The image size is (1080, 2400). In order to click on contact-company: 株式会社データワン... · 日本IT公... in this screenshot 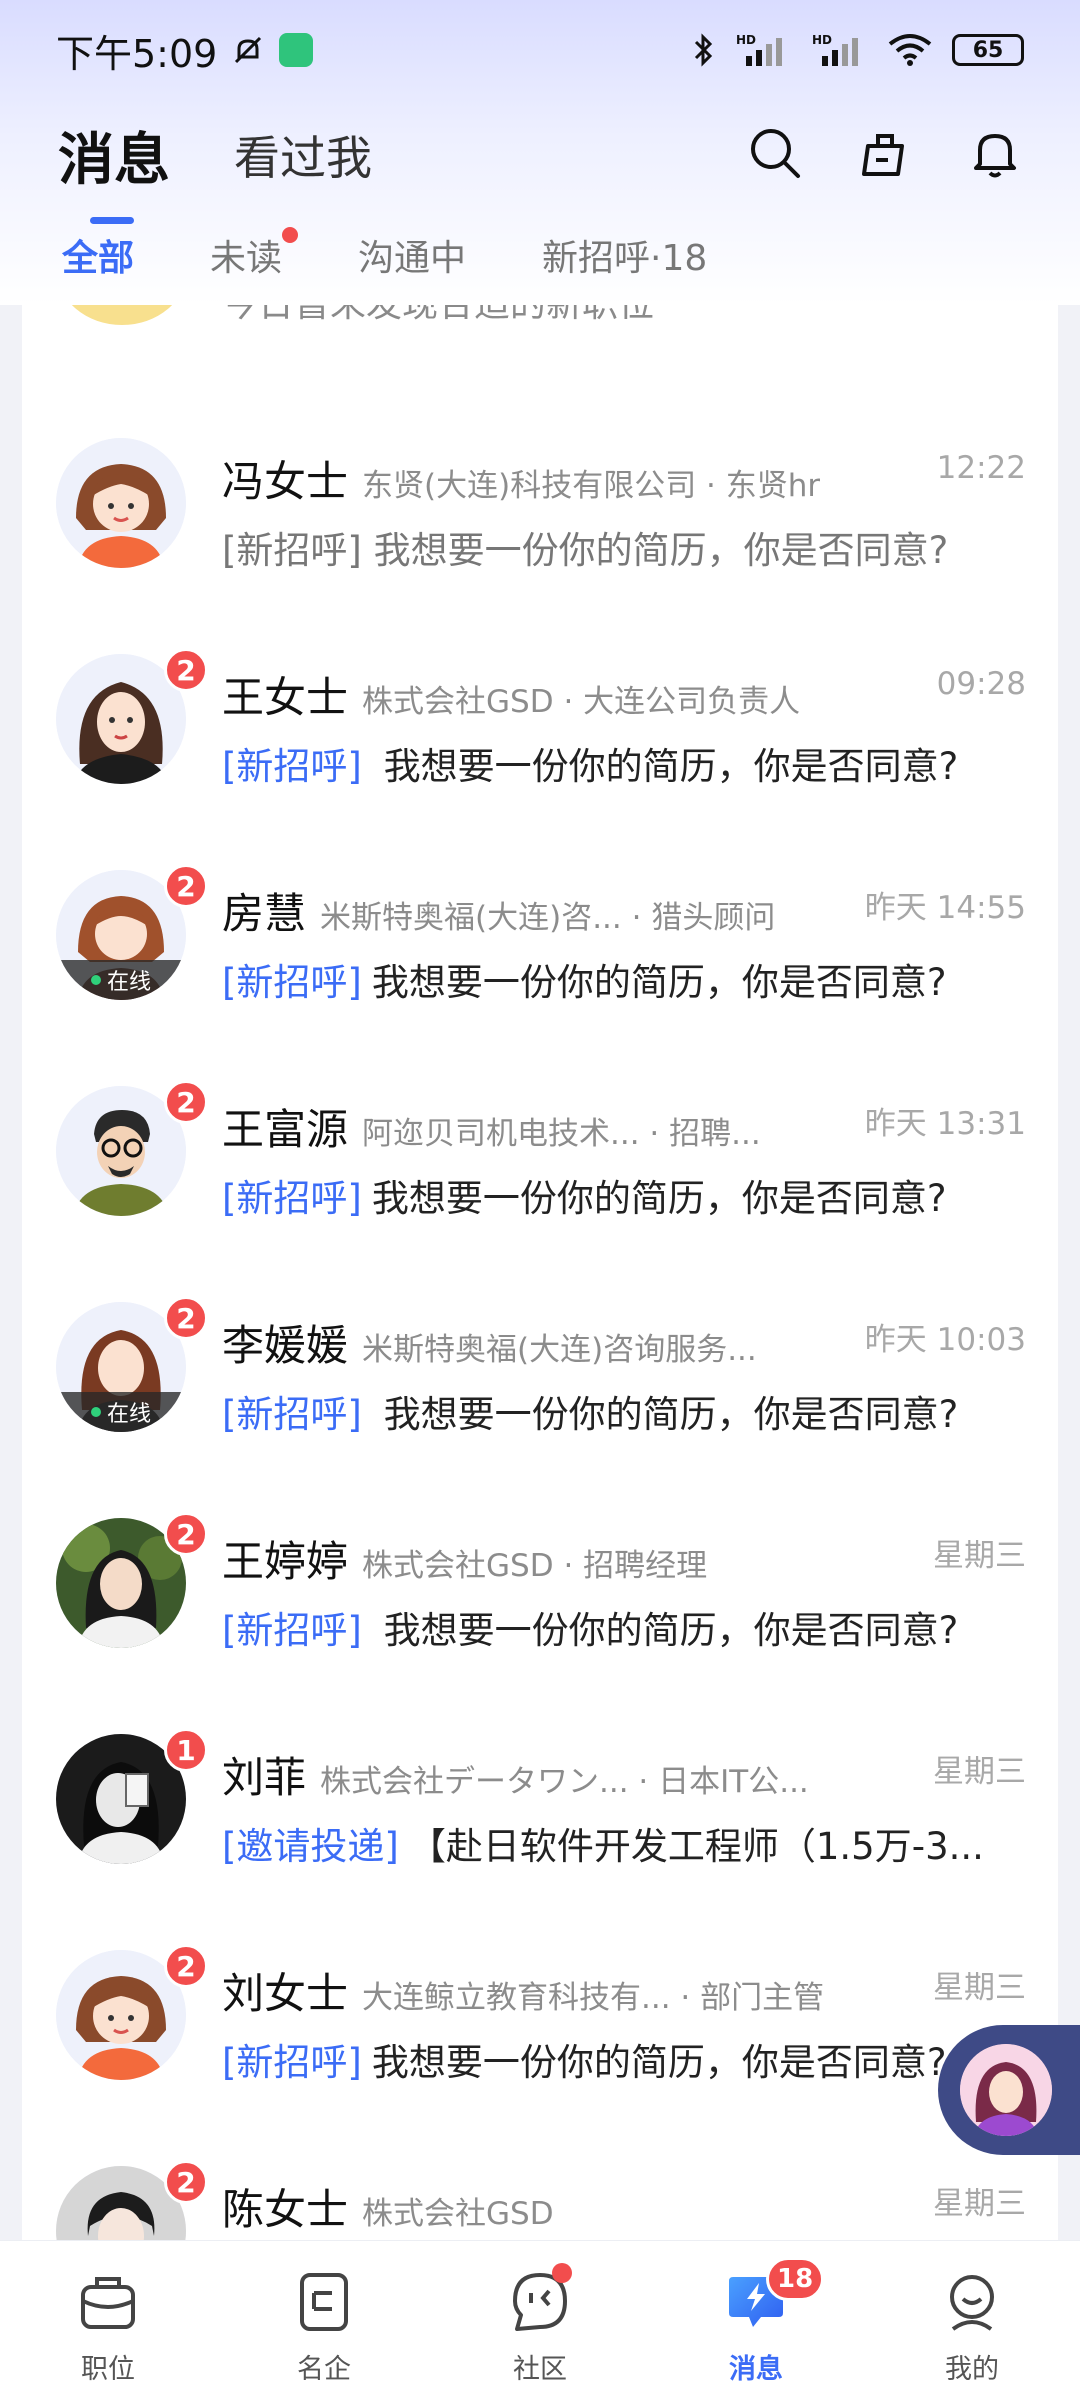, I will do `click(564, 1782)`.